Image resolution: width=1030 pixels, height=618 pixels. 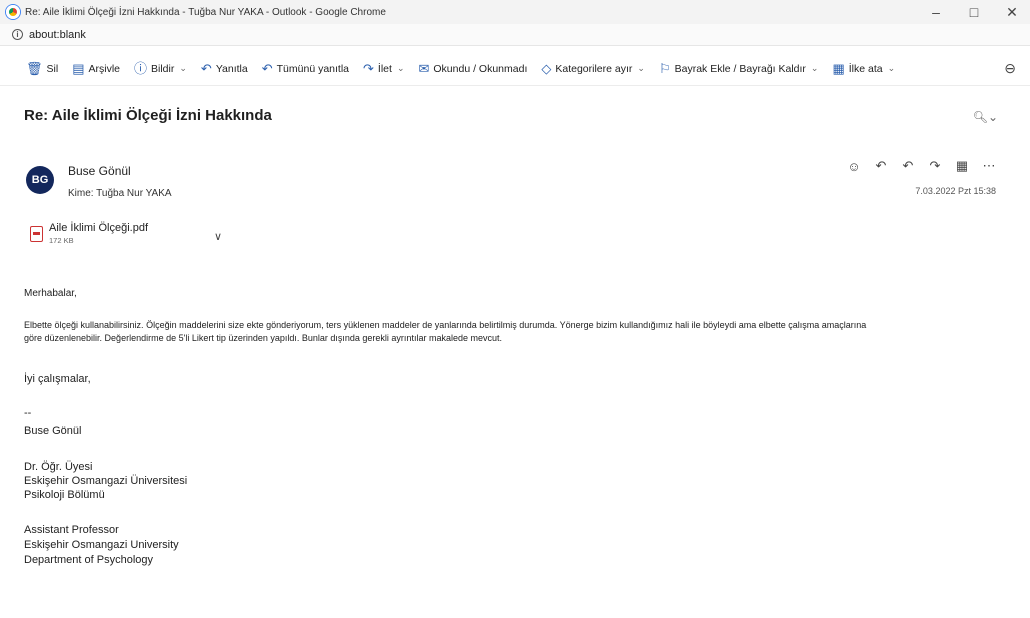 I want to click on archive-label: Arşivle, so click(x=104, y=68).